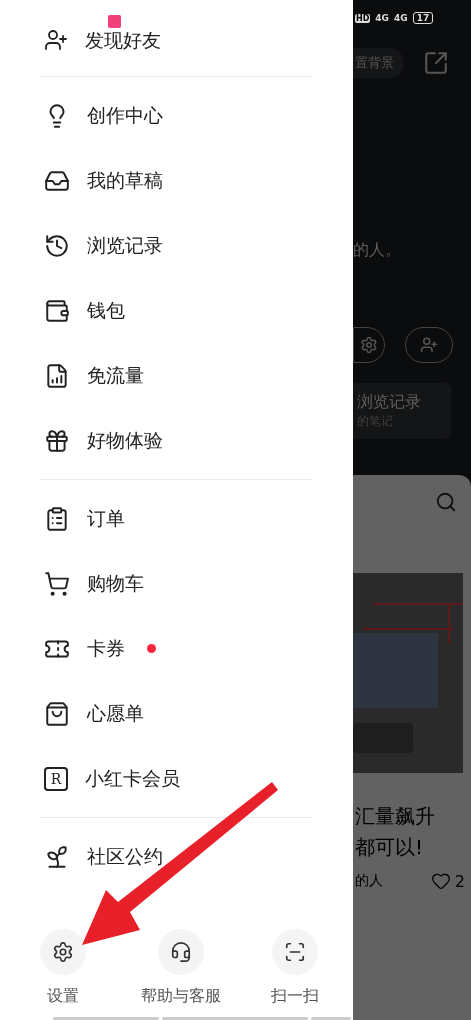 The height and width of the screenshot is (1020, 471). I want to click on clipboard-icon, so click(57, 518).